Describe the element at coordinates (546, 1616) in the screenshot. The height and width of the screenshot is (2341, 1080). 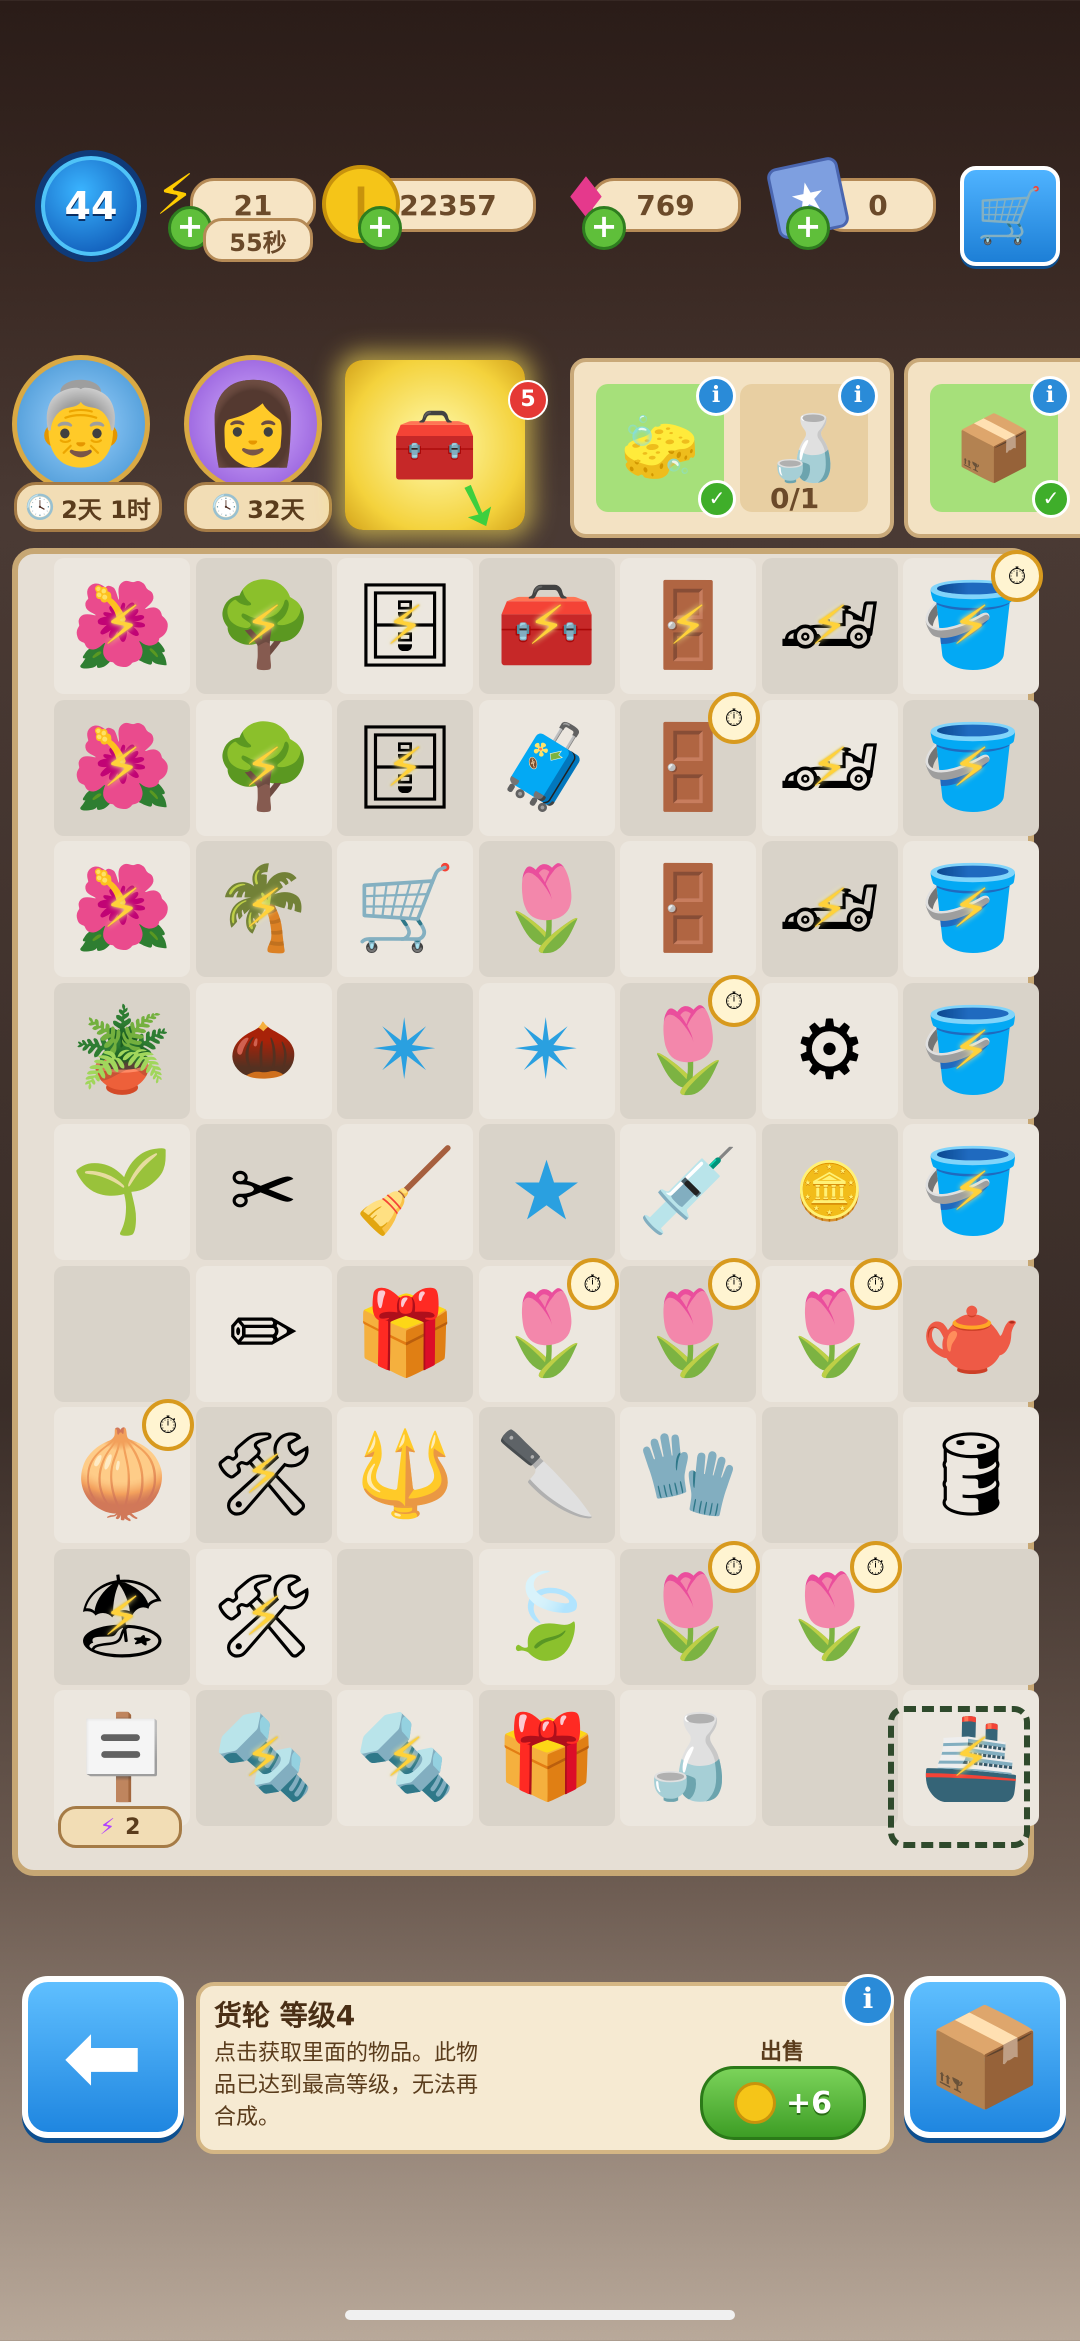
I see `board-cell: 🍃` at that location.